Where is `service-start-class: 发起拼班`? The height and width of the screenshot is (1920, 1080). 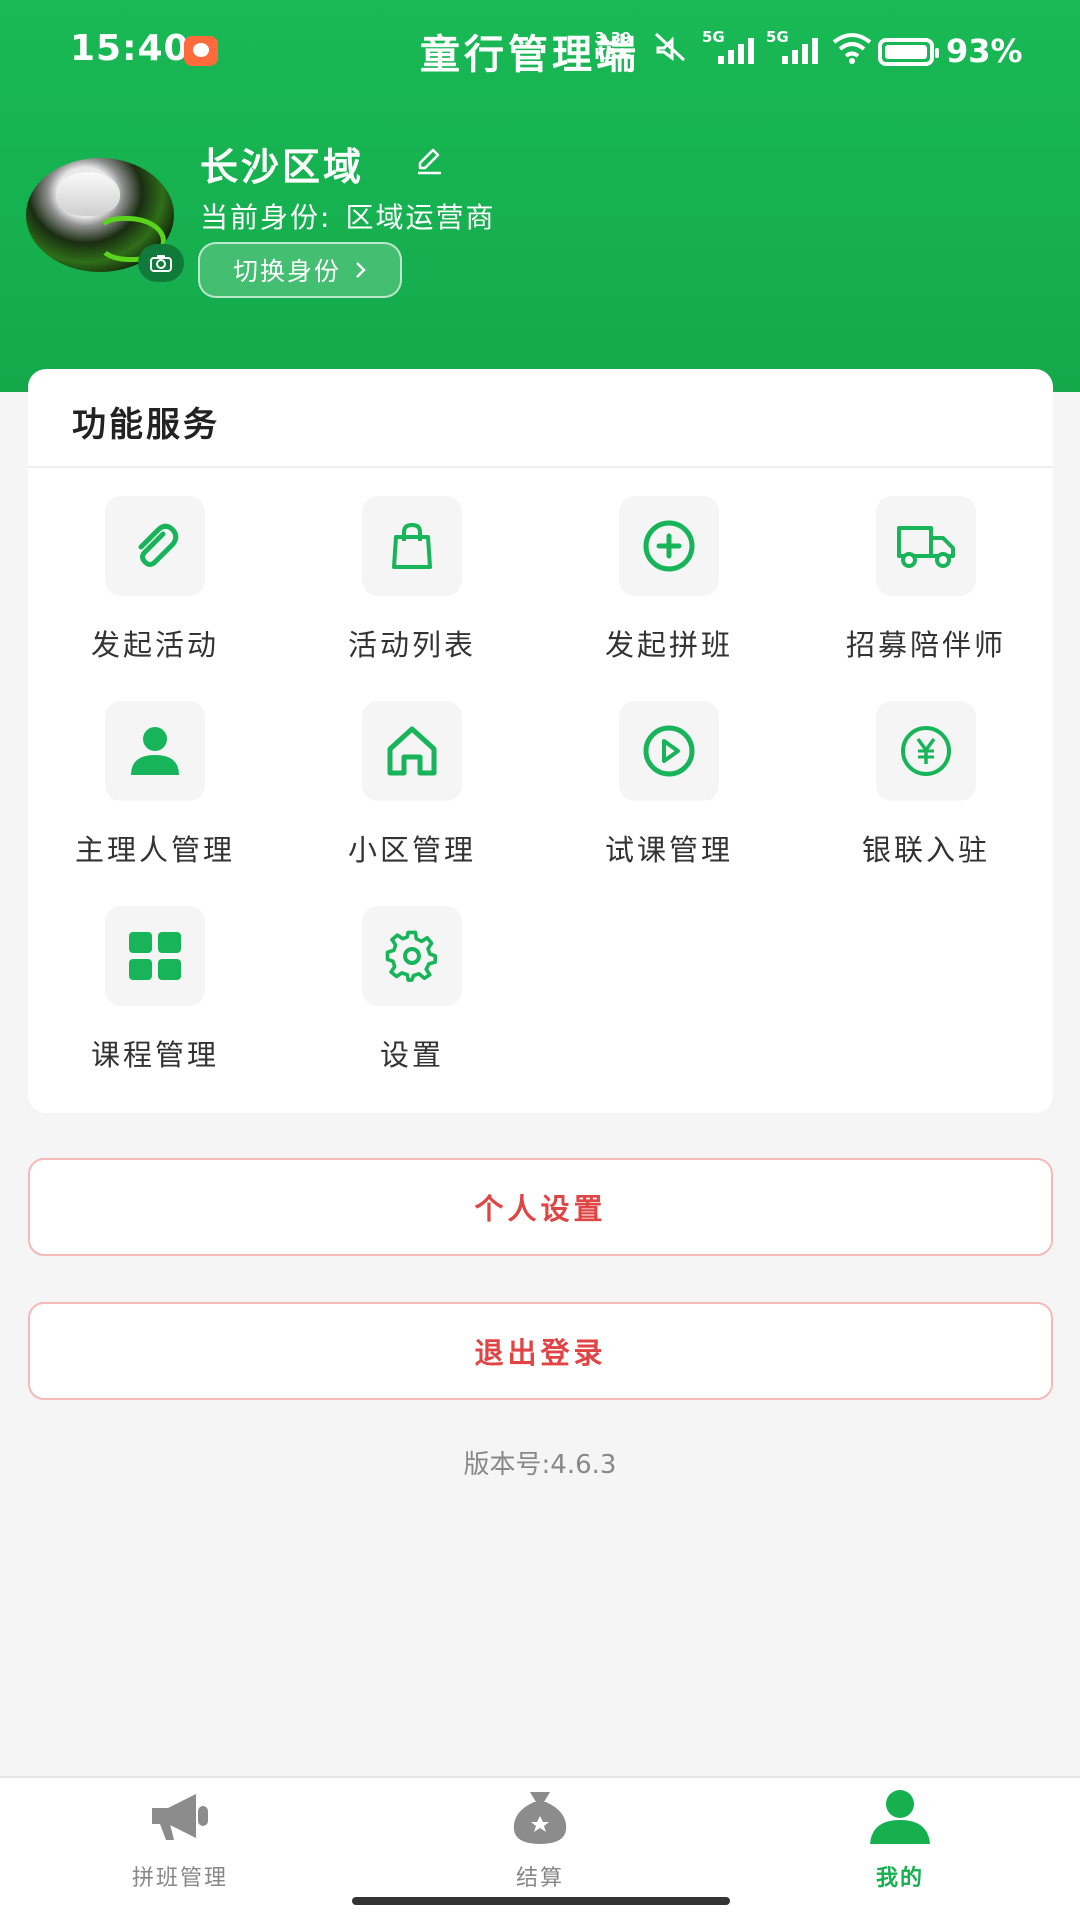 service-start-class: 发起拼班 is located at coordinates (669, 586).